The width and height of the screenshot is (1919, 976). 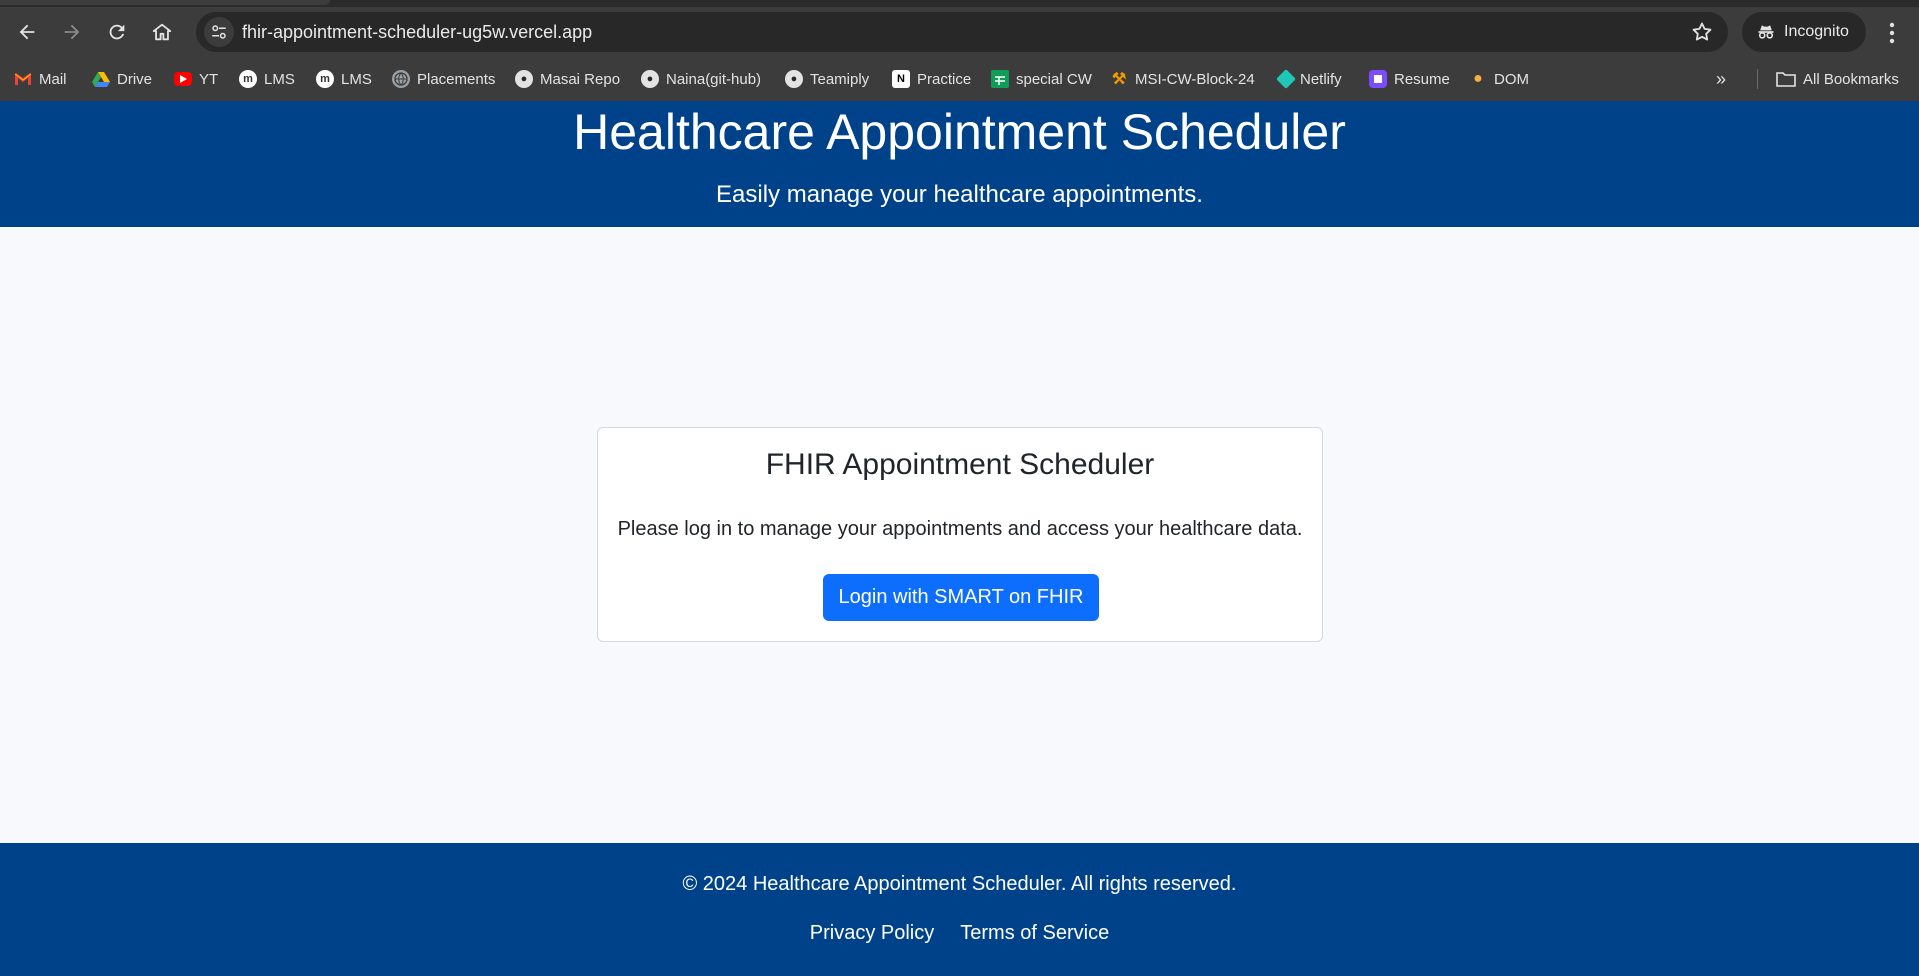 I want to click on kebab-menu-icon, so click(x=1892, y=33).